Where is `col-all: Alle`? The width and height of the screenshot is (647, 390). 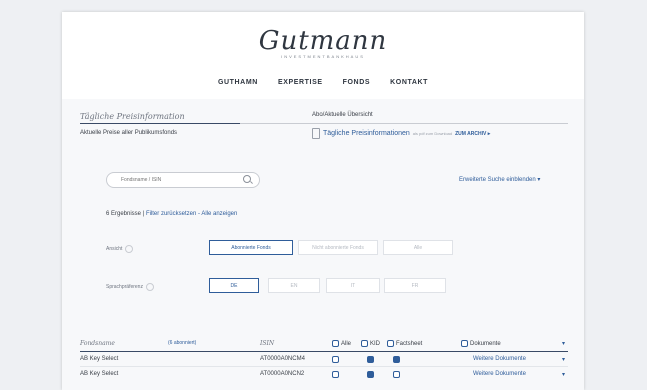
col-all: Alle is located at coordinates (341, 343).